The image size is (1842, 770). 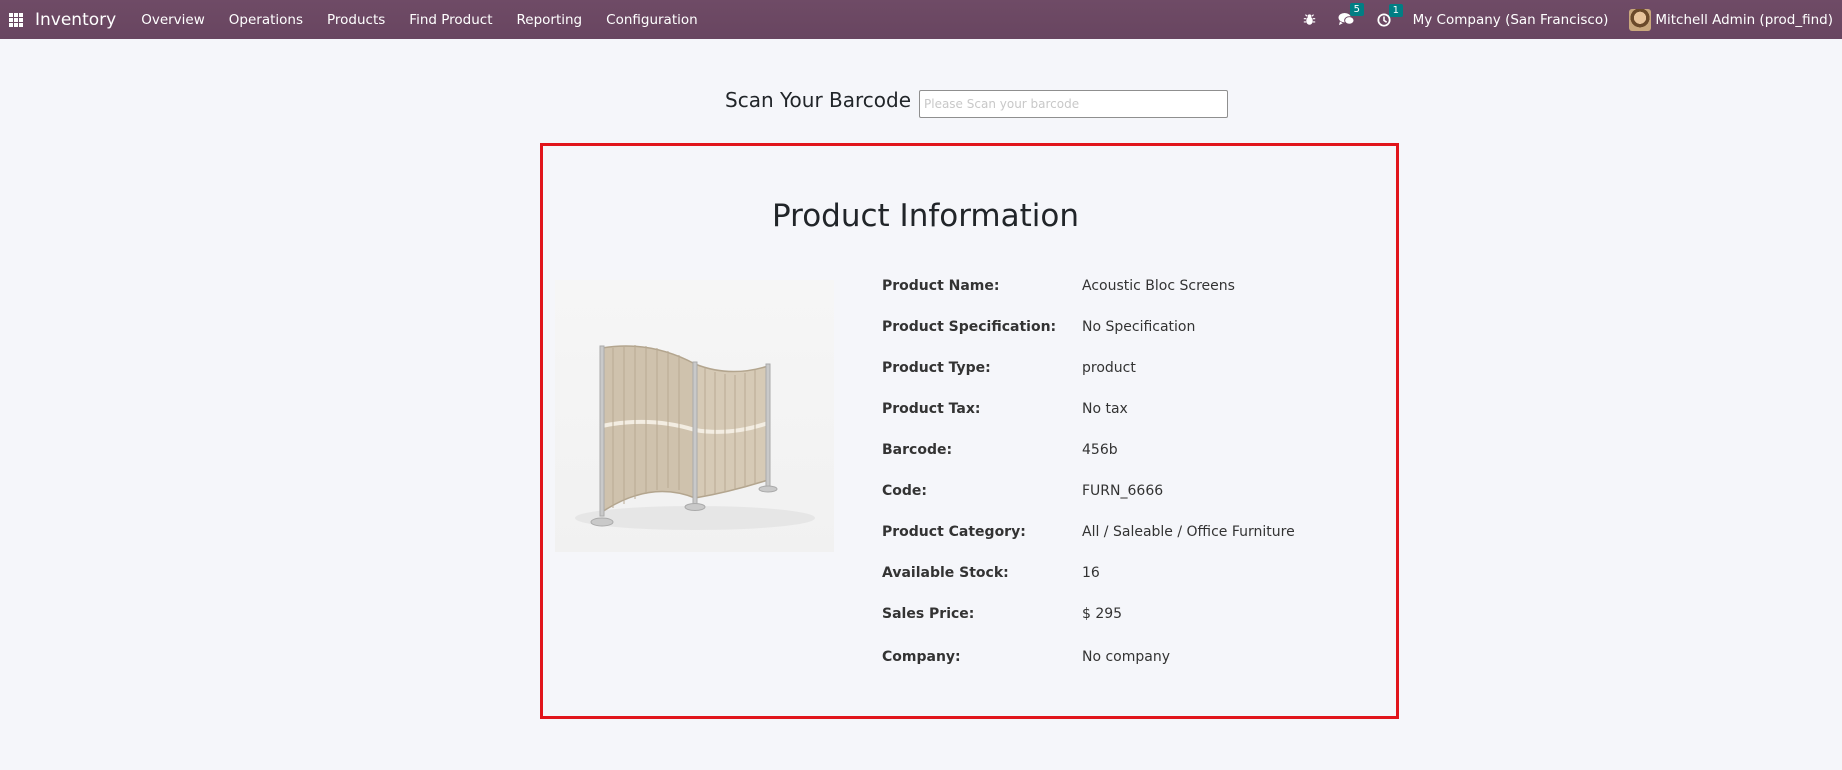 What do you see at coordinates (941, 286) in the screenshot?
I see `label-product-name: Product Name:` at bounding box center [941, 286].